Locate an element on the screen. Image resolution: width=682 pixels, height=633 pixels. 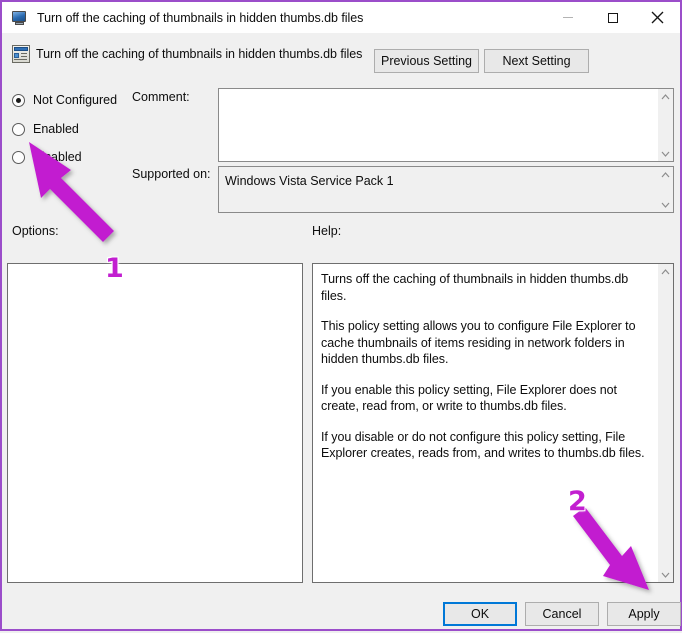
cancel-button: Cancel is located at coordinates (562, 614).